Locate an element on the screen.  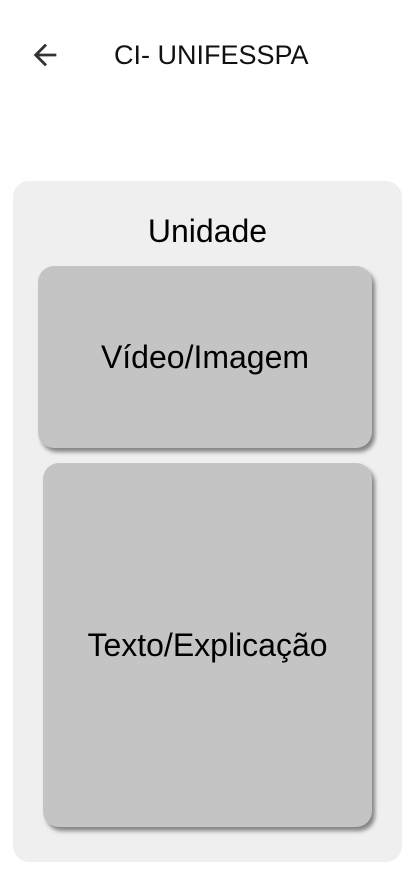
card-label: Vídeo/Imagem is located at coordinates (205, 356).